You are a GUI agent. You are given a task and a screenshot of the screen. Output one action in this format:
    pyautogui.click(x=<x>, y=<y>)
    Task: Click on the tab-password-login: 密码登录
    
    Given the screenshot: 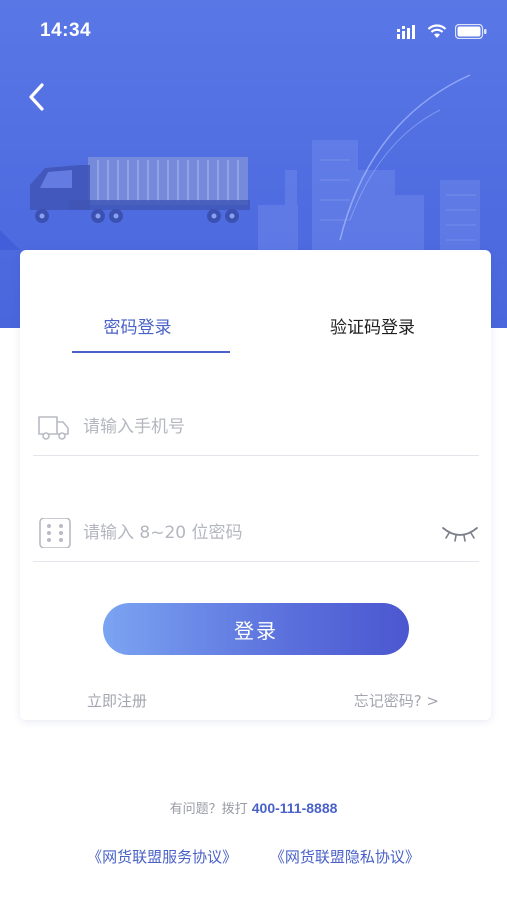 What is the action you would take?
    pyautogui.click(x=137, y=331)
    